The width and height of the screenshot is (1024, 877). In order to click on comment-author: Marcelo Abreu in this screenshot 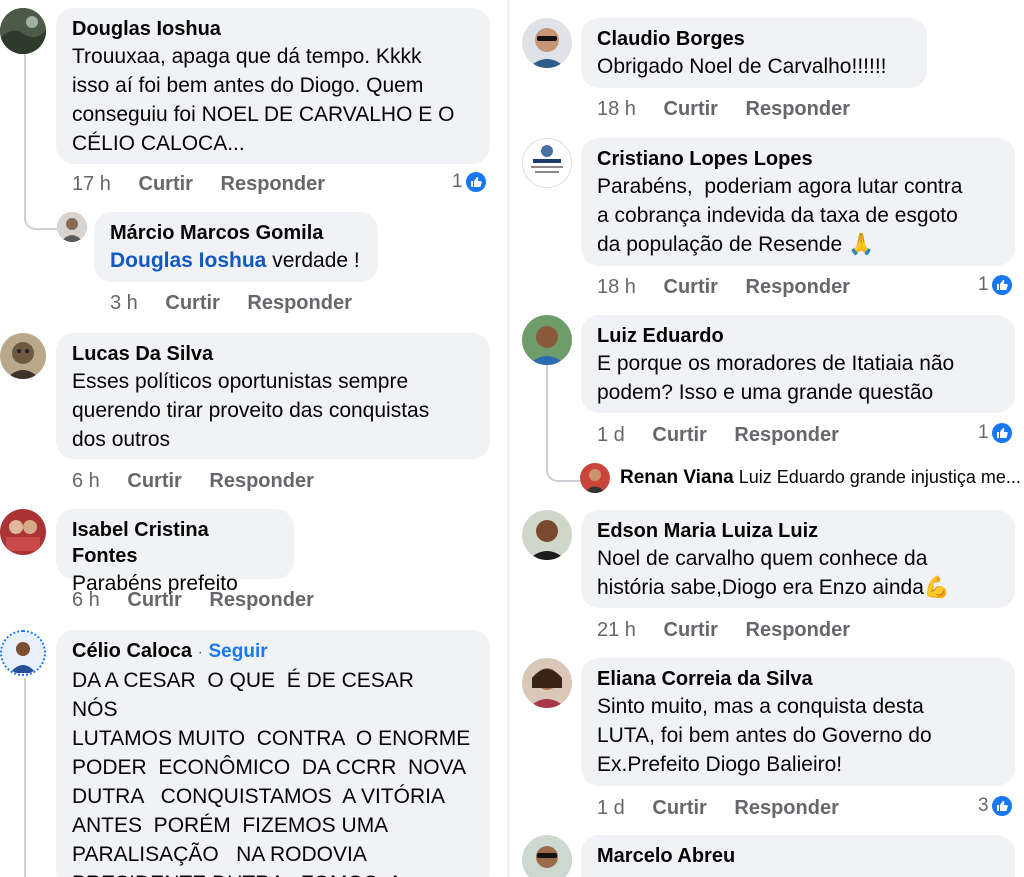, I will do `click(798, 856)`.